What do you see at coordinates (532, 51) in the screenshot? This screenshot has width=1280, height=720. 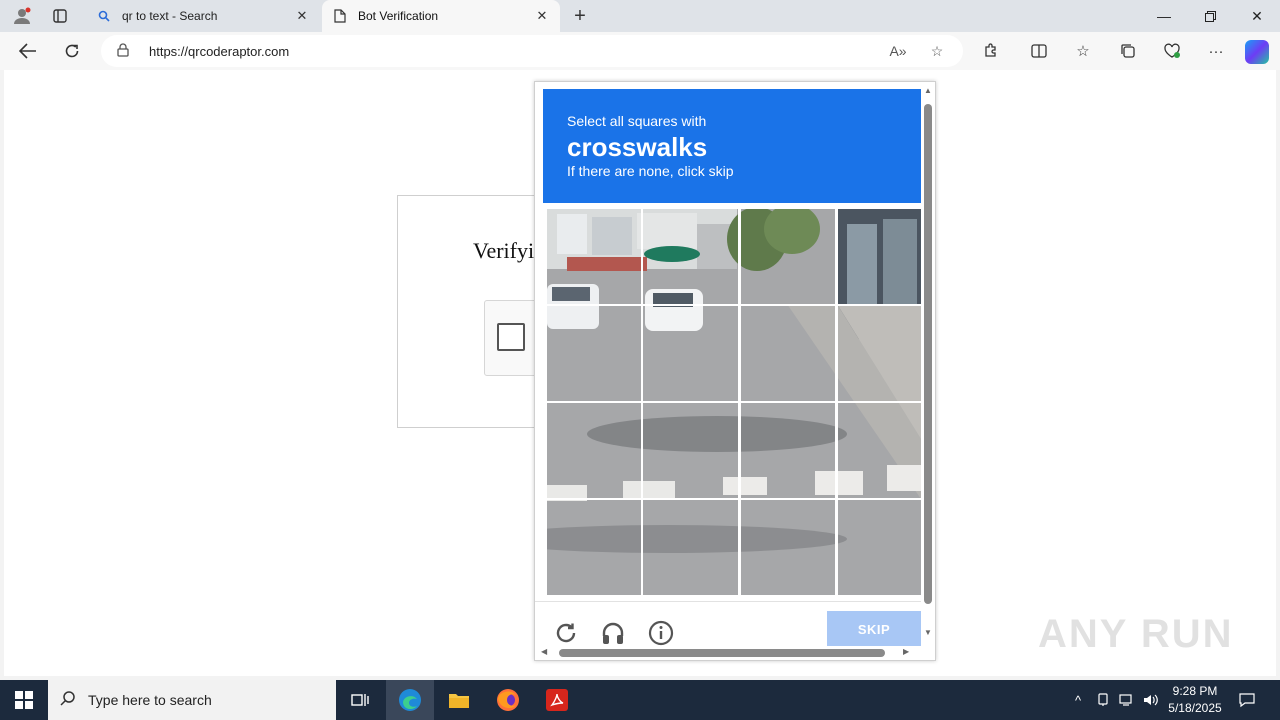 I see `address-bar: https://qrcoderaptor.com A» ☆` at bounding box center [532, 51].